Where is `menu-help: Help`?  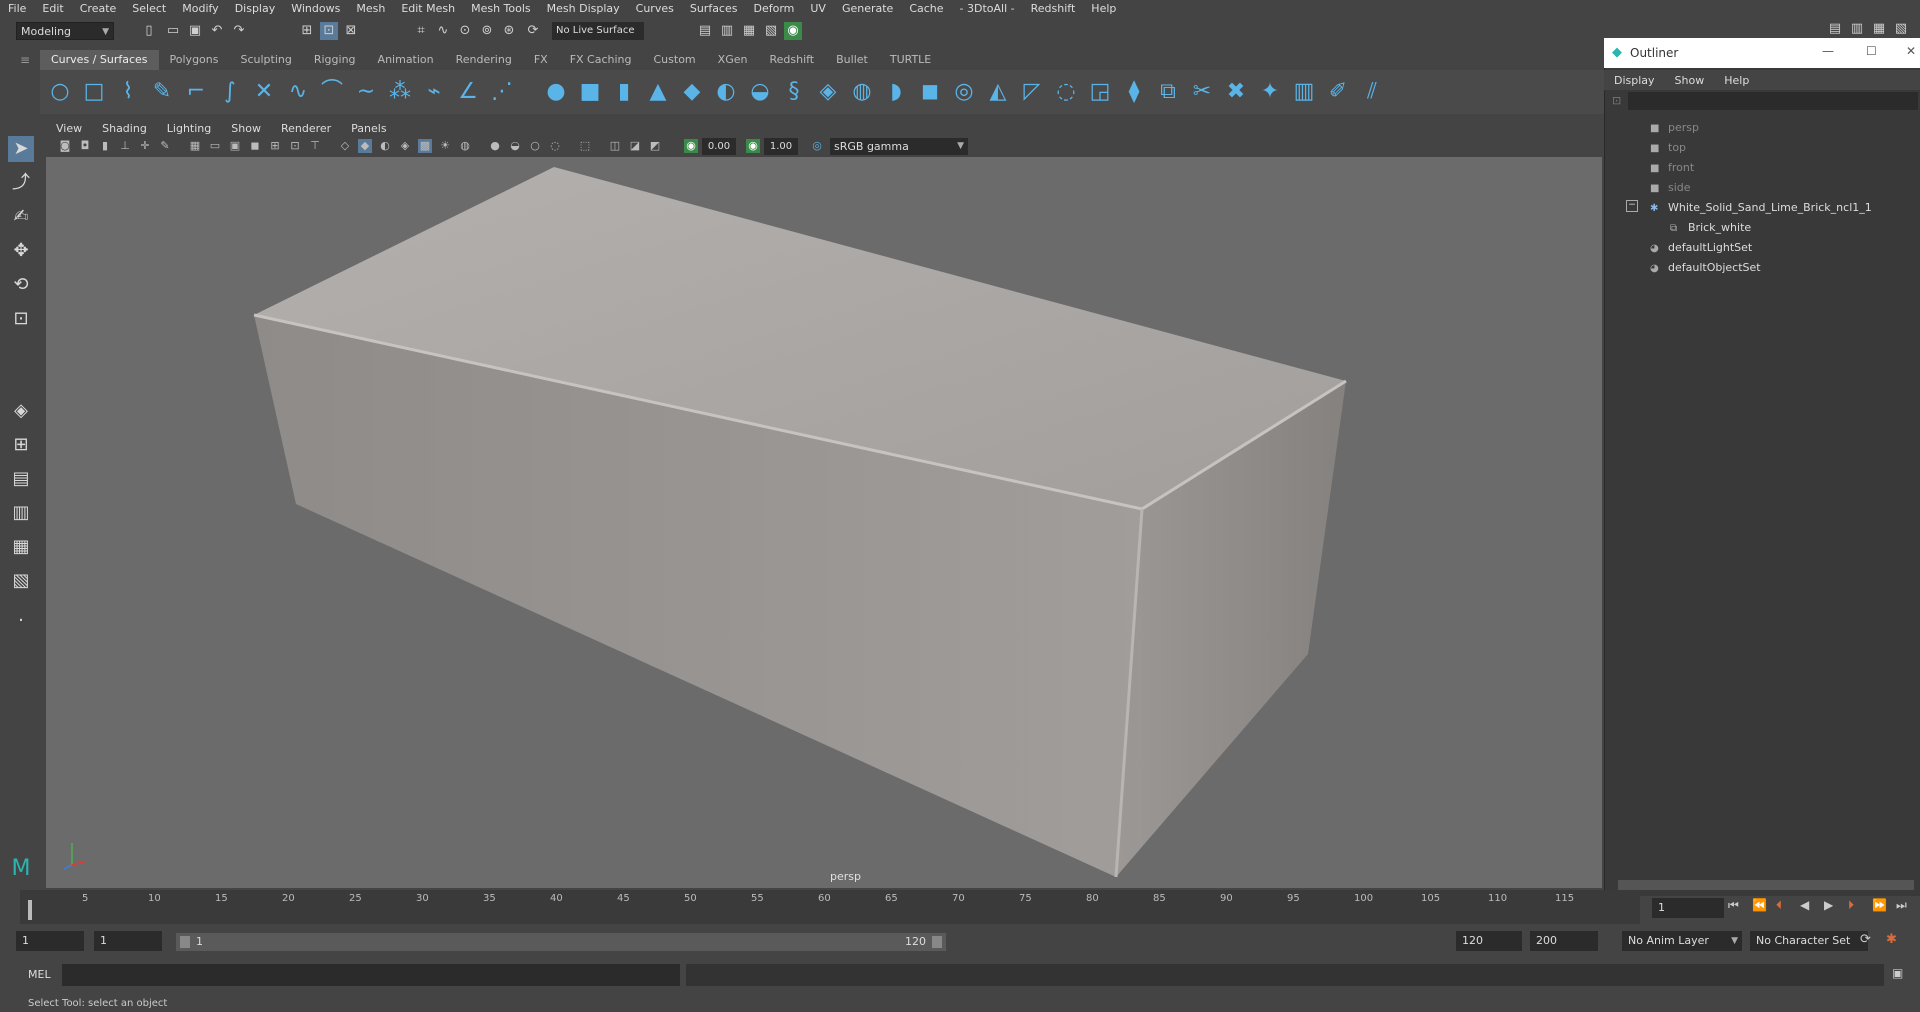 menu-help: Help is located at coordinates (1103, 9).